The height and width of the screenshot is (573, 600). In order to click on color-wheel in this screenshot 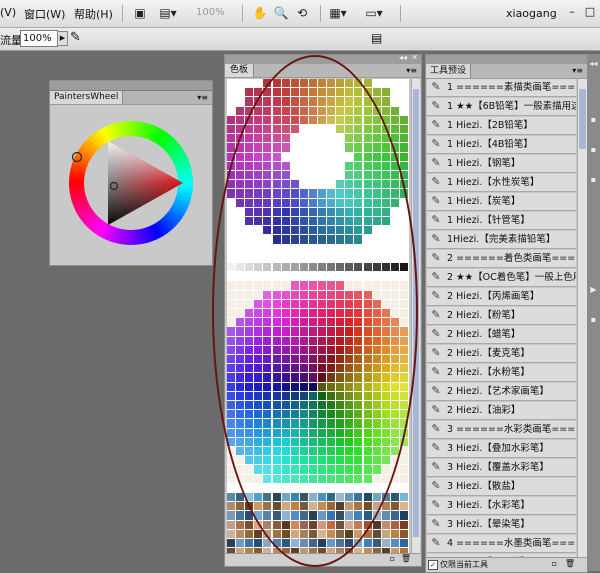, I will do `click(131, 183)`.